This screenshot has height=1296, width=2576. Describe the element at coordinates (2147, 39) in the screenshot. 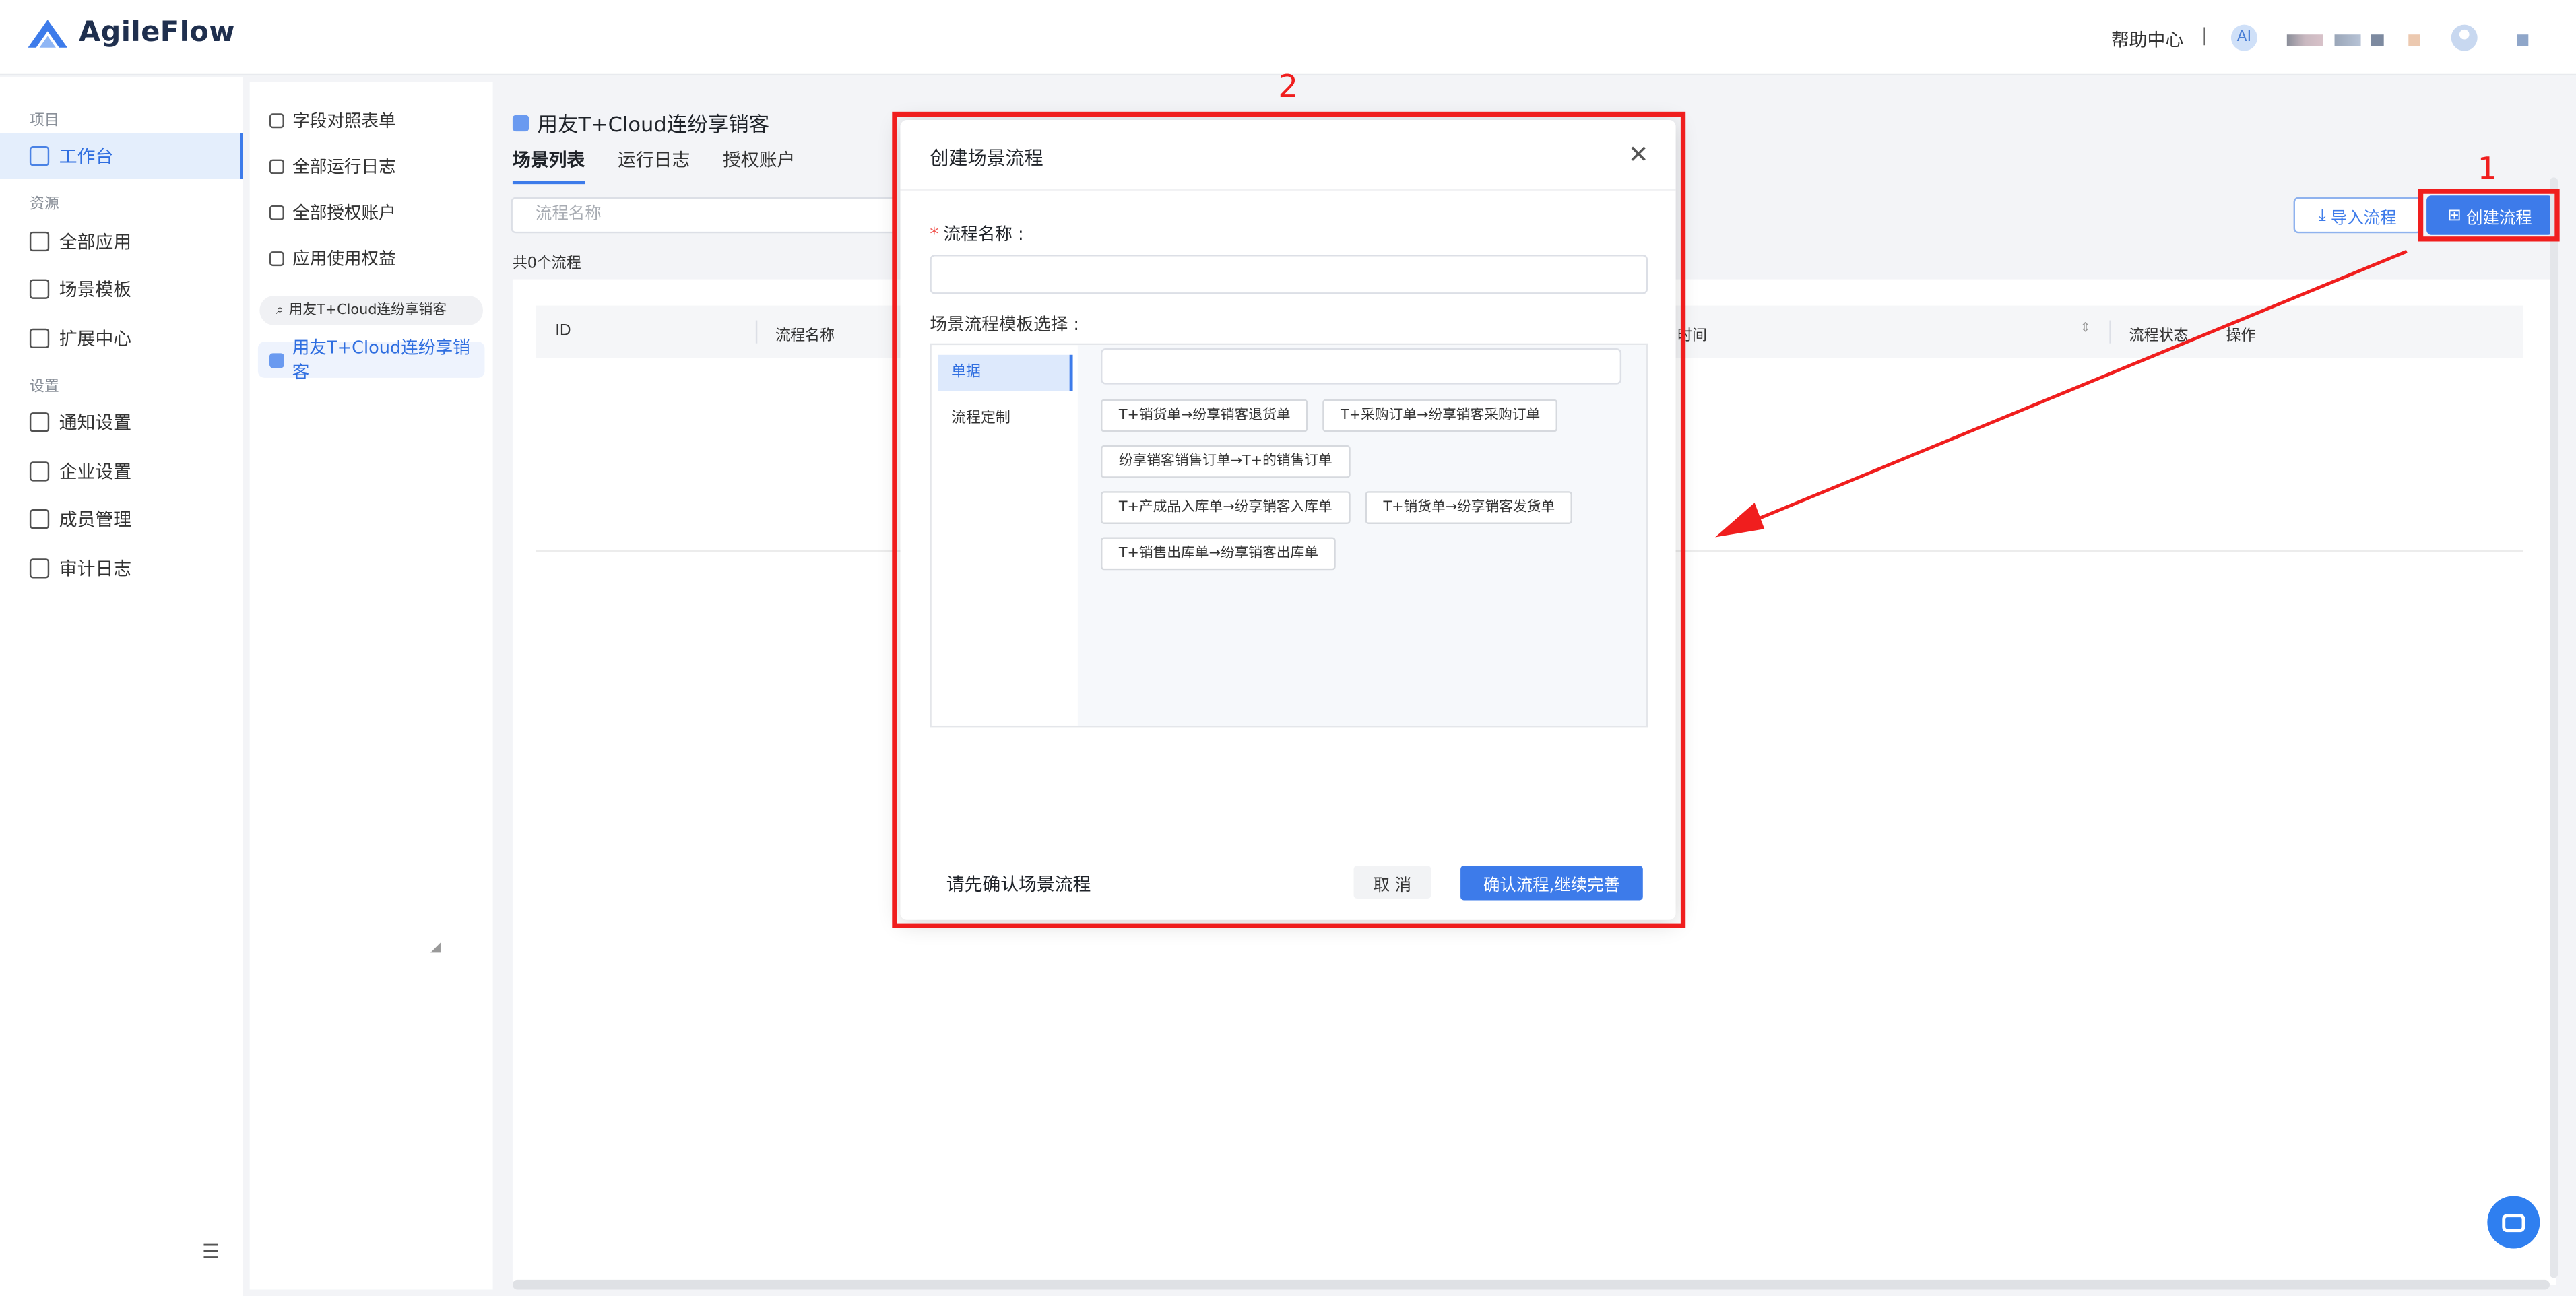

I see `help-center-link: 帮助中心` at that location.